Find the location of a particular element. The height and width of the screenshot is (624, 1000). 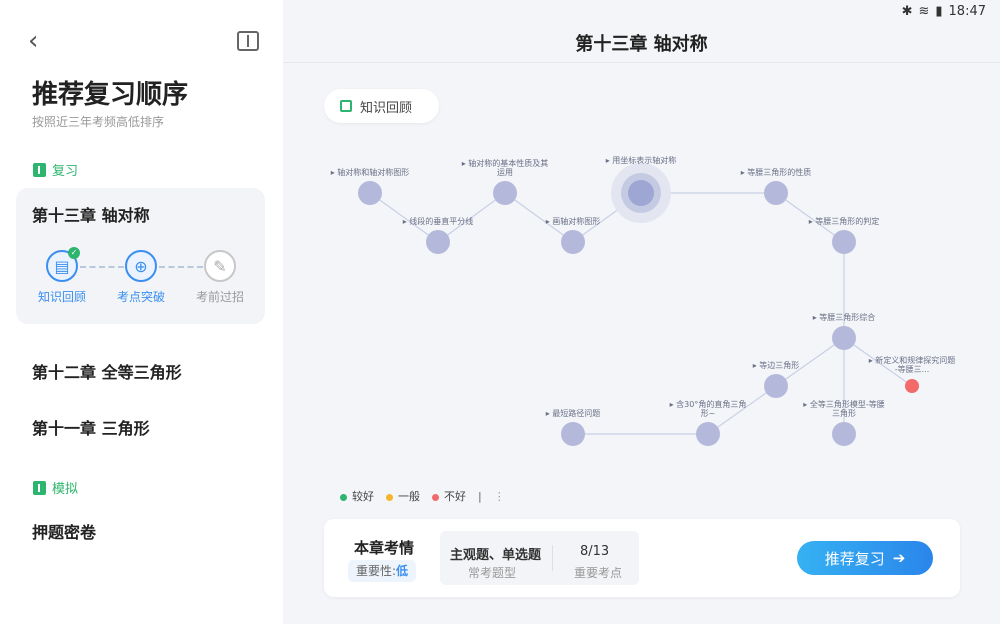

graph-edge is located at coordinates (742, 410).